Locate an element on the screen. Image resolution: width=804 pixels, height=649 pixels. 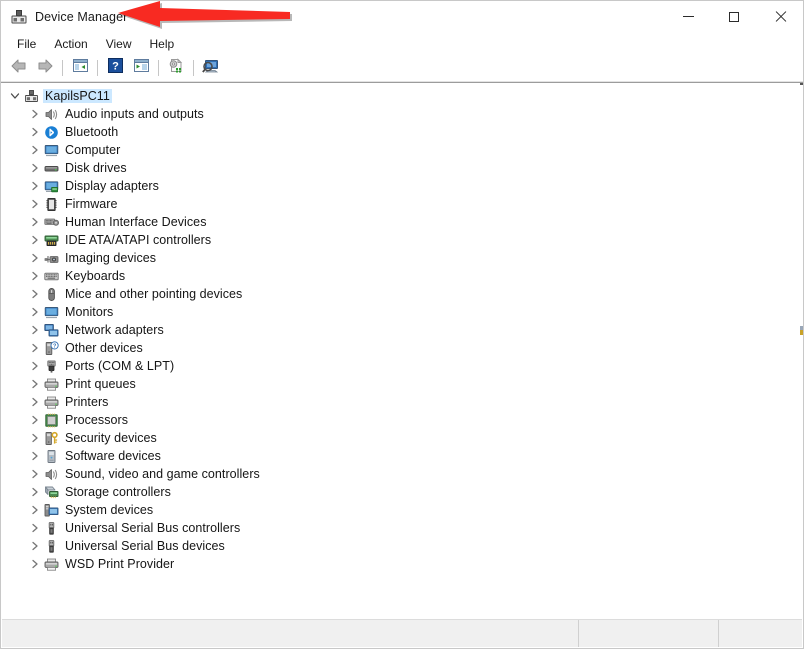
tree-item-firmware: Firmware is located at coordinates (402, 204).